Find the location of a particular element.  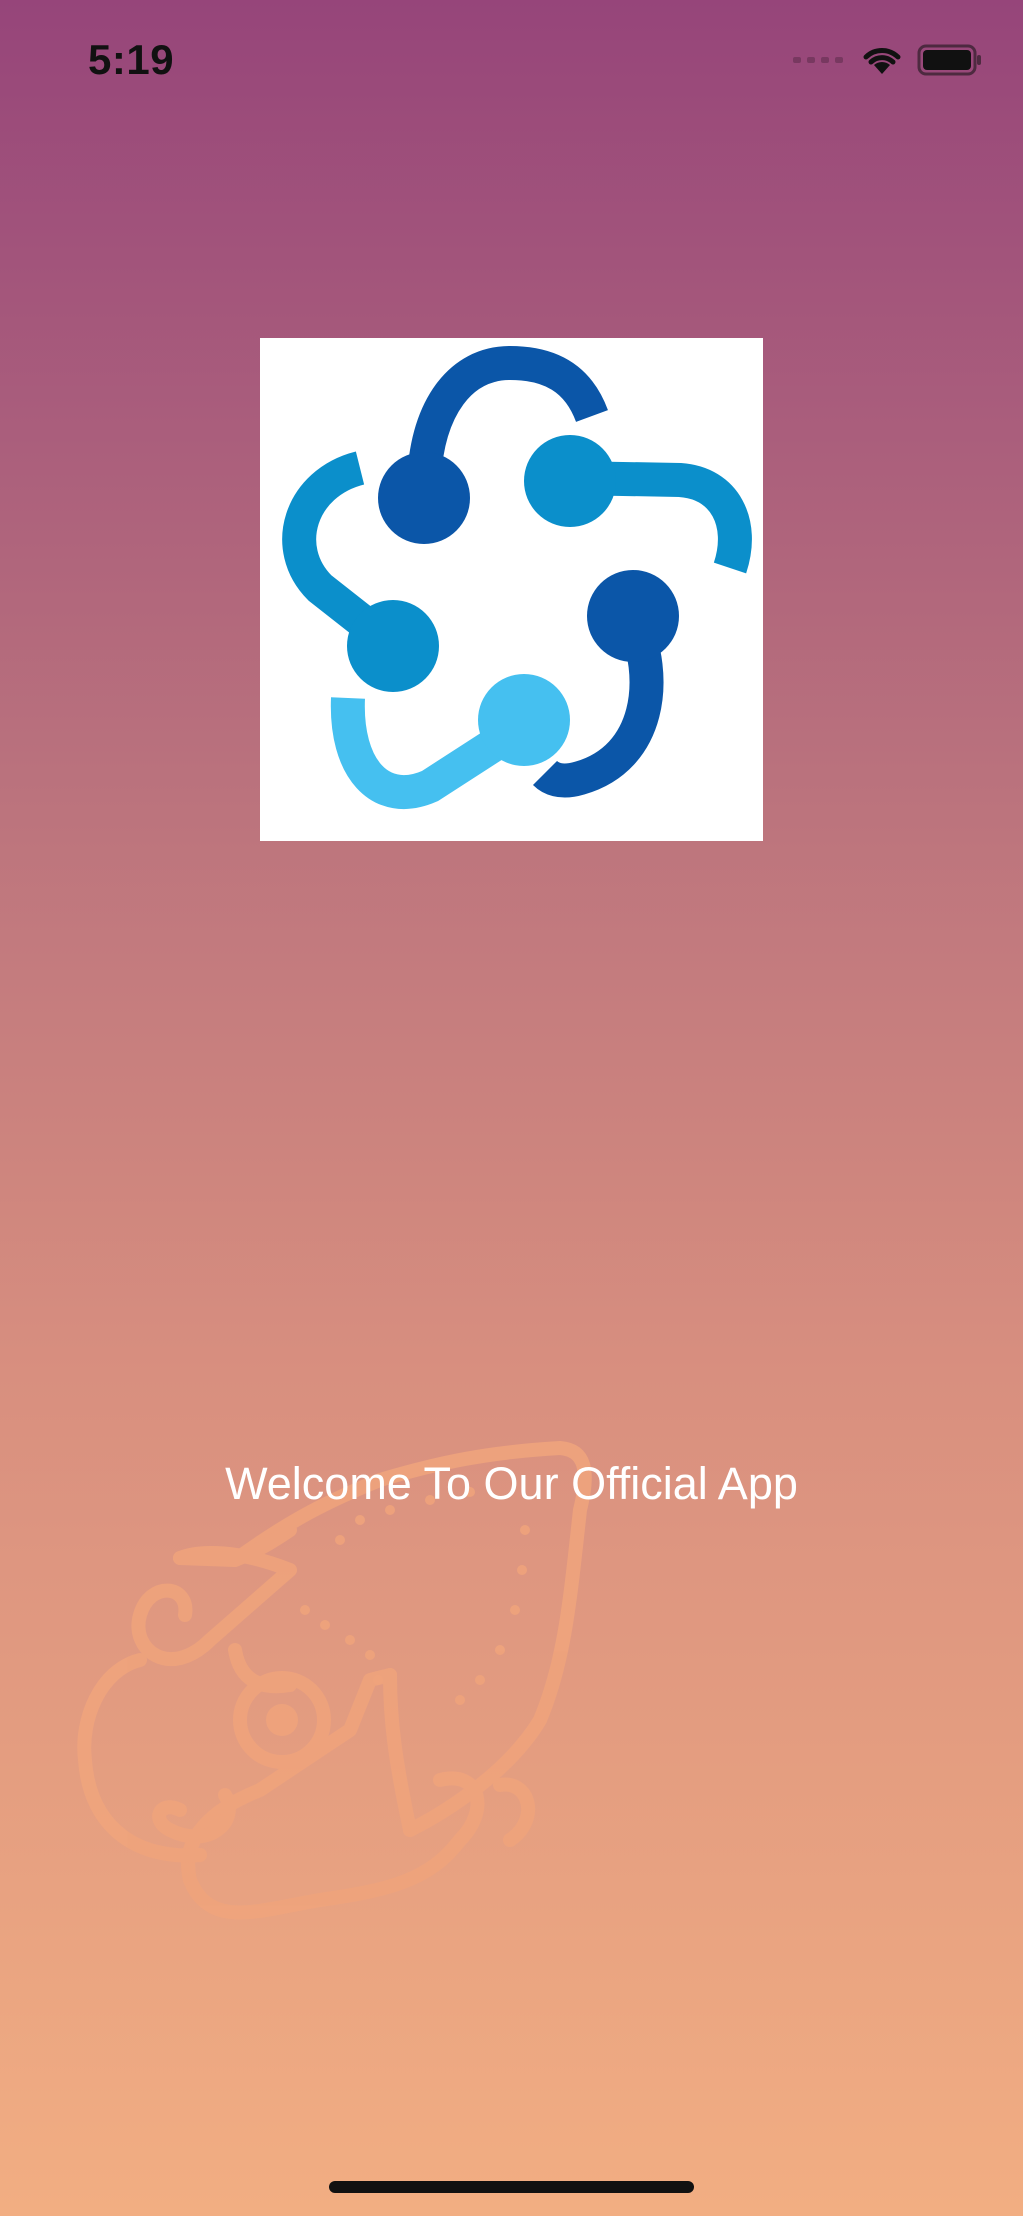

app-logo is located at coordinates (511, 589).